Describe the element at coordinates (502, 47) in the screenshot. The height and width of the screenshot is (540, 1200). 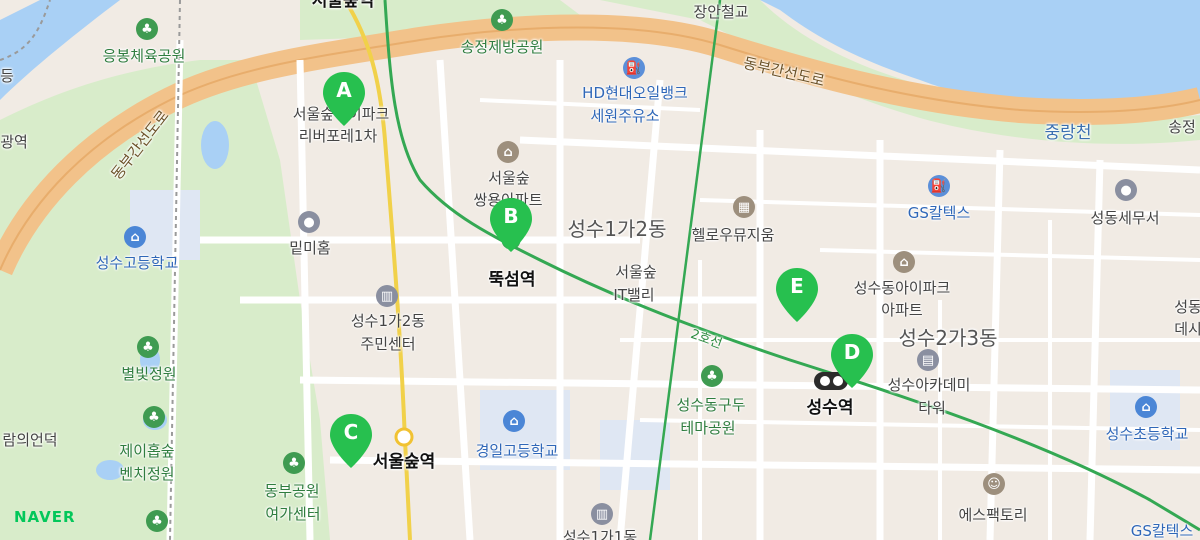
I see `label-songjeong-park: 송정제방공원` at that location.